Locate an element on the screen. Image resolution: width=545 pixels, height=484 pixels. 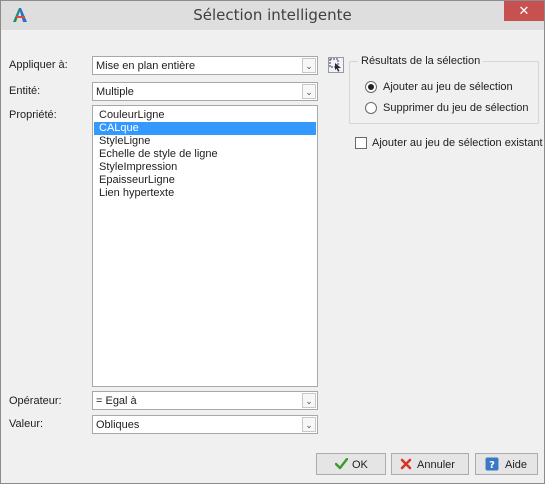
apply-to-value: Mise en plan entière is located at coordinates (146, 66).